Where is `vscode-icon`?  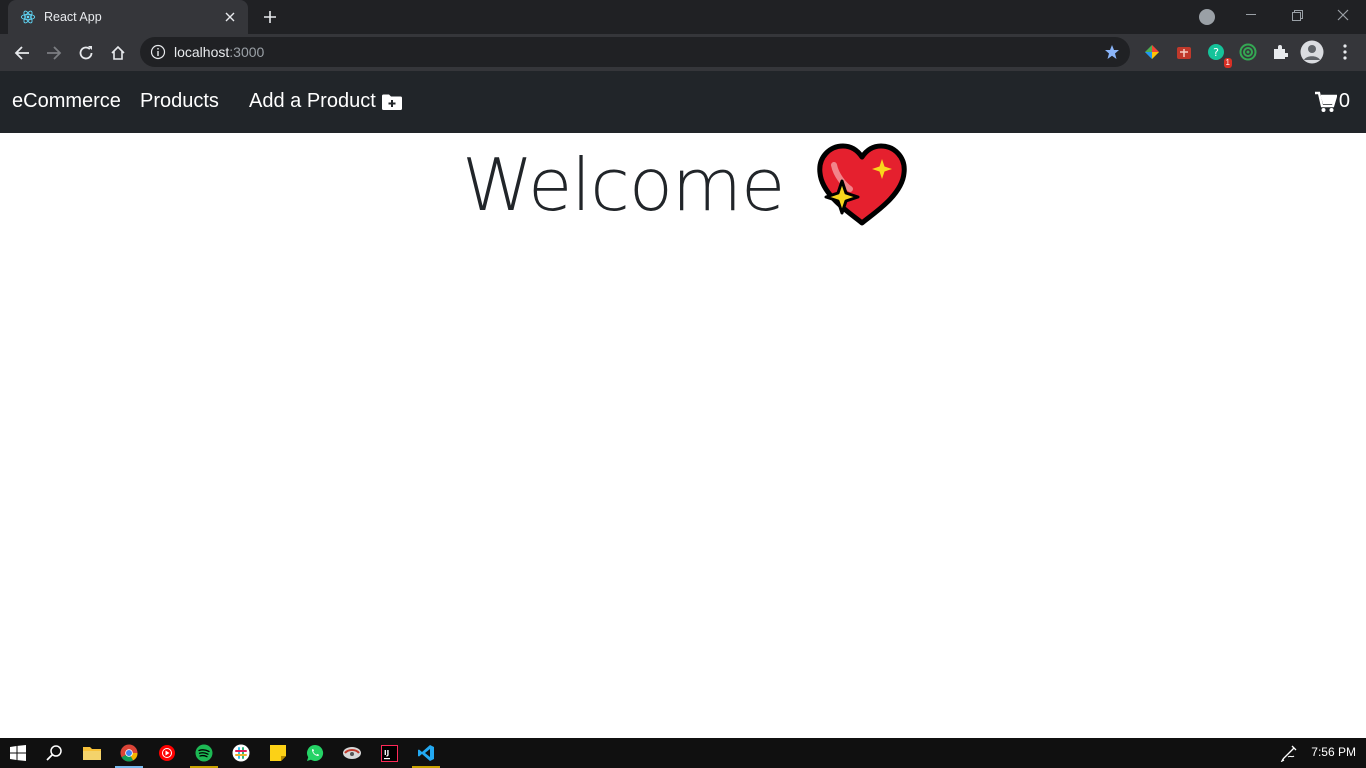
vscode-icon is located at coordinates (426, 753).